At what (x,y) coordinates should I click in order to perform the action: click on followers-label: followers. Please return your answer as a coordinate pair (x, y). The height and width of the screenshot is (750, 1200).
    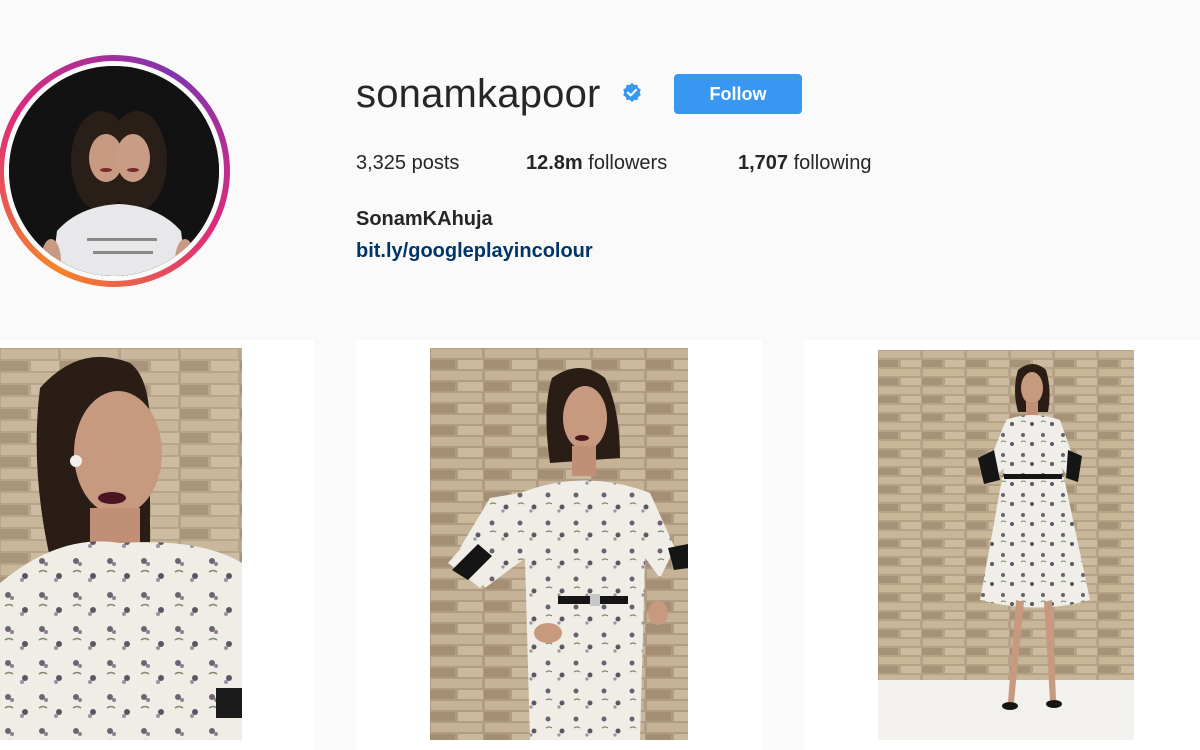
    Looking at the image, I should click on (628, 163).